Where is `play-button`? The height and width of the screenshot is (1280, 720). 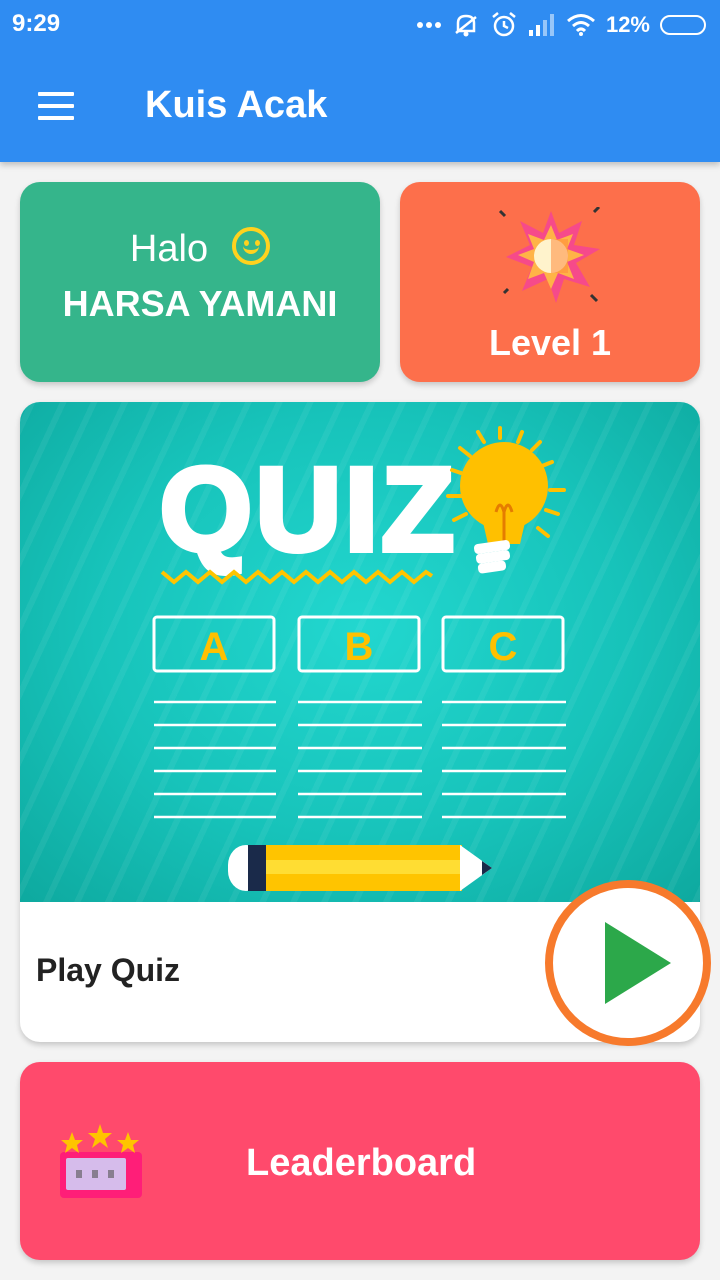 play-button is located at coordinates (628, 963).